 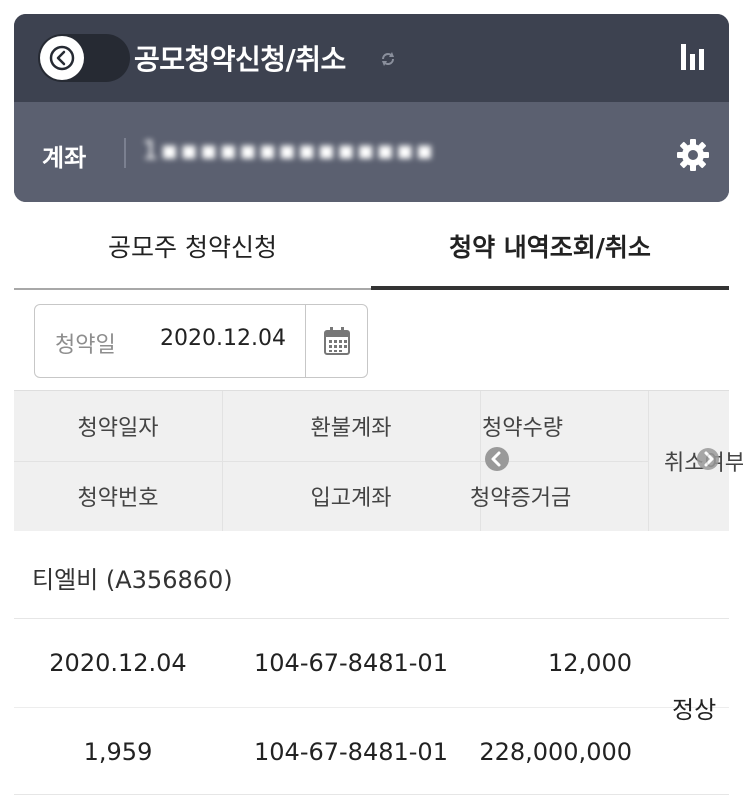 What do you see at coordinates (223, 338) in the screenshot?
I see `date-value: 2020.12.04` at bounding box center [223, 338].